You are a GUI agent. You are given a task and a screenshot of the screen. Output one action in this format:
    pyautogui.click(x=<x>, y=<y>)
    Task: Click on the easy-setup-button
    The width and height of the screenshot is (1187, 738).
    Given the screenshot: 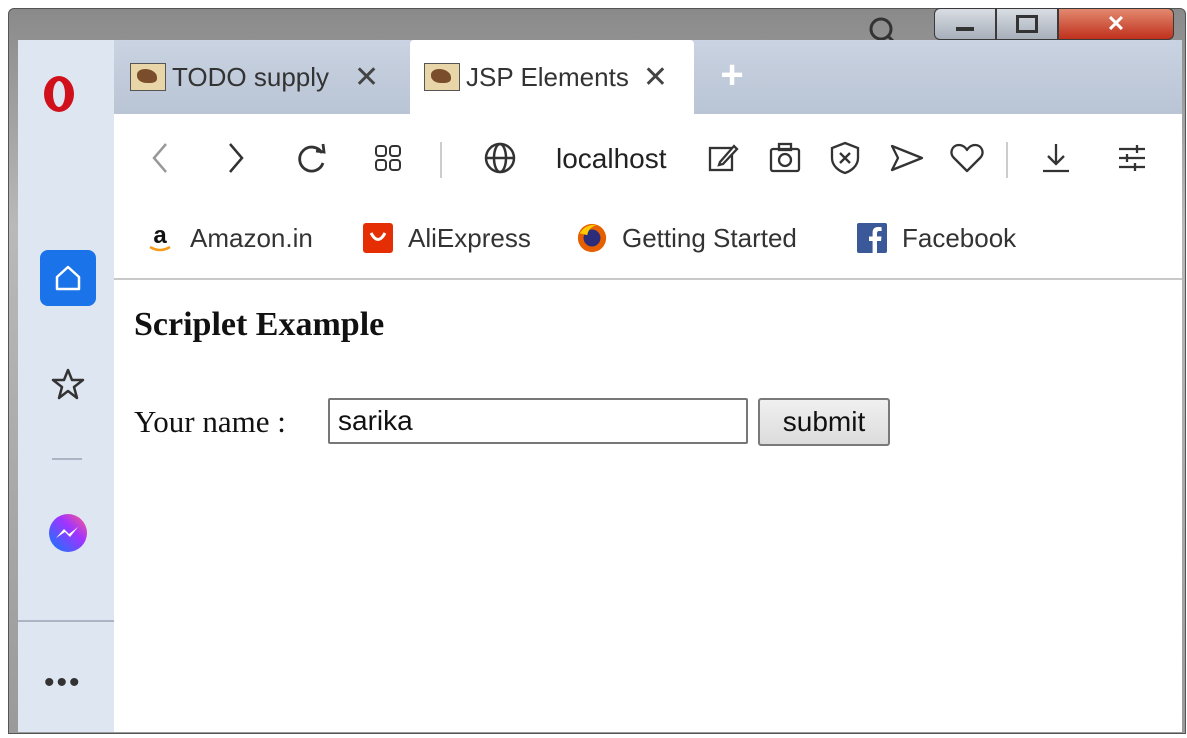 What is the action you would take?
    pyautogui.click(x=1132, y=158)
    